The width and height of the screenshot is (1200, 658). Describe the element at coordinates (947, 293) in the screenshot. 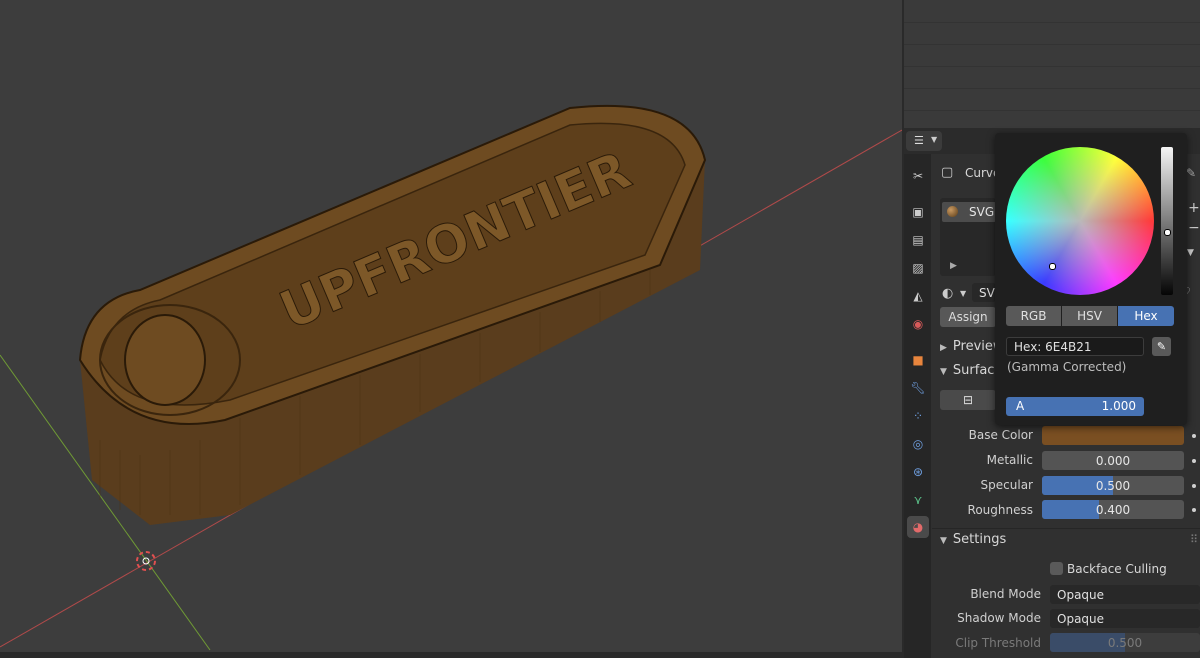

I see `material-browse-icon: ◐` at that location.